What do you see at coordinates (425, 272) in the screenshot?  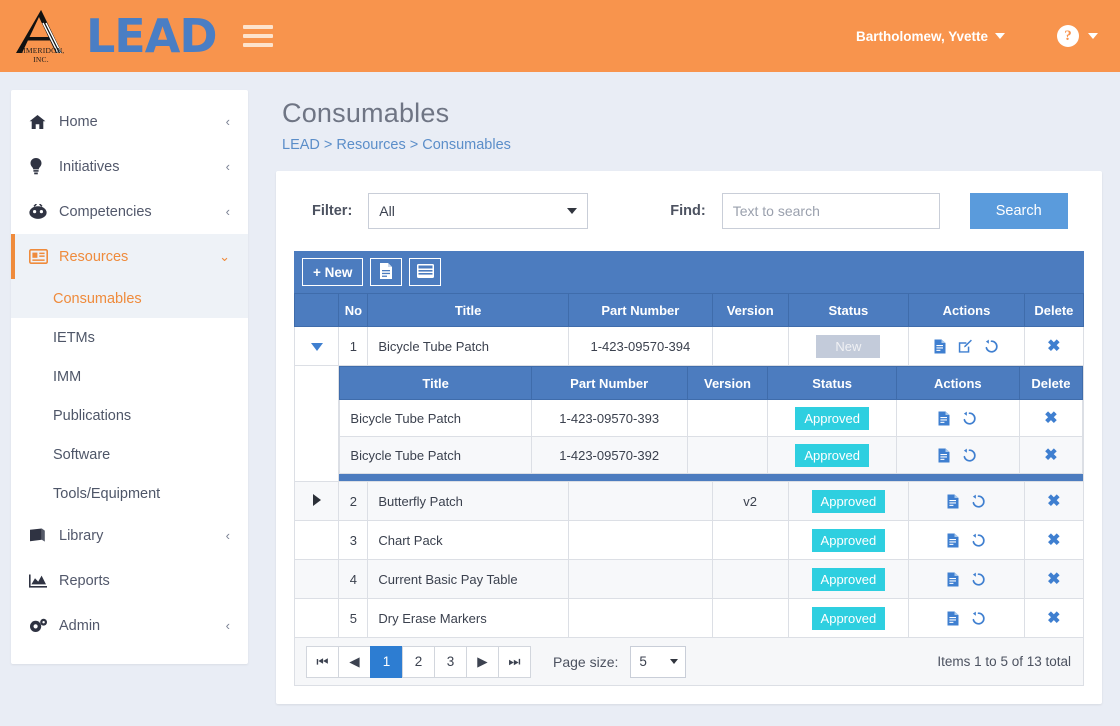 I see `column-chooser-button` at bounding box center [425, 272].